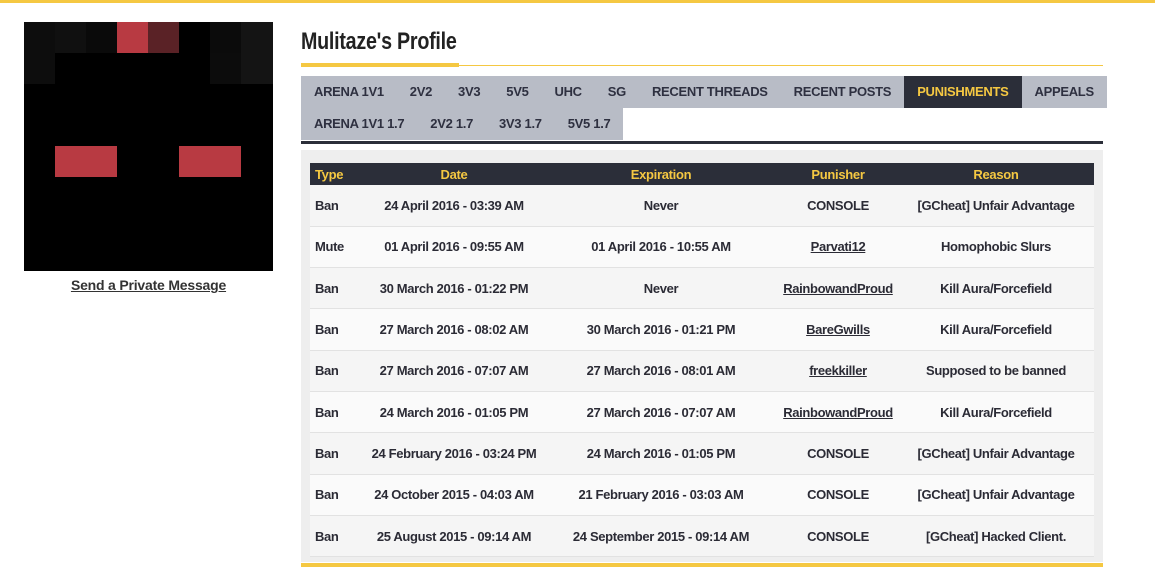  Describe the element at coordinates (702, 565) in the screenshot. I see `bottom-accent-rule` at that location.